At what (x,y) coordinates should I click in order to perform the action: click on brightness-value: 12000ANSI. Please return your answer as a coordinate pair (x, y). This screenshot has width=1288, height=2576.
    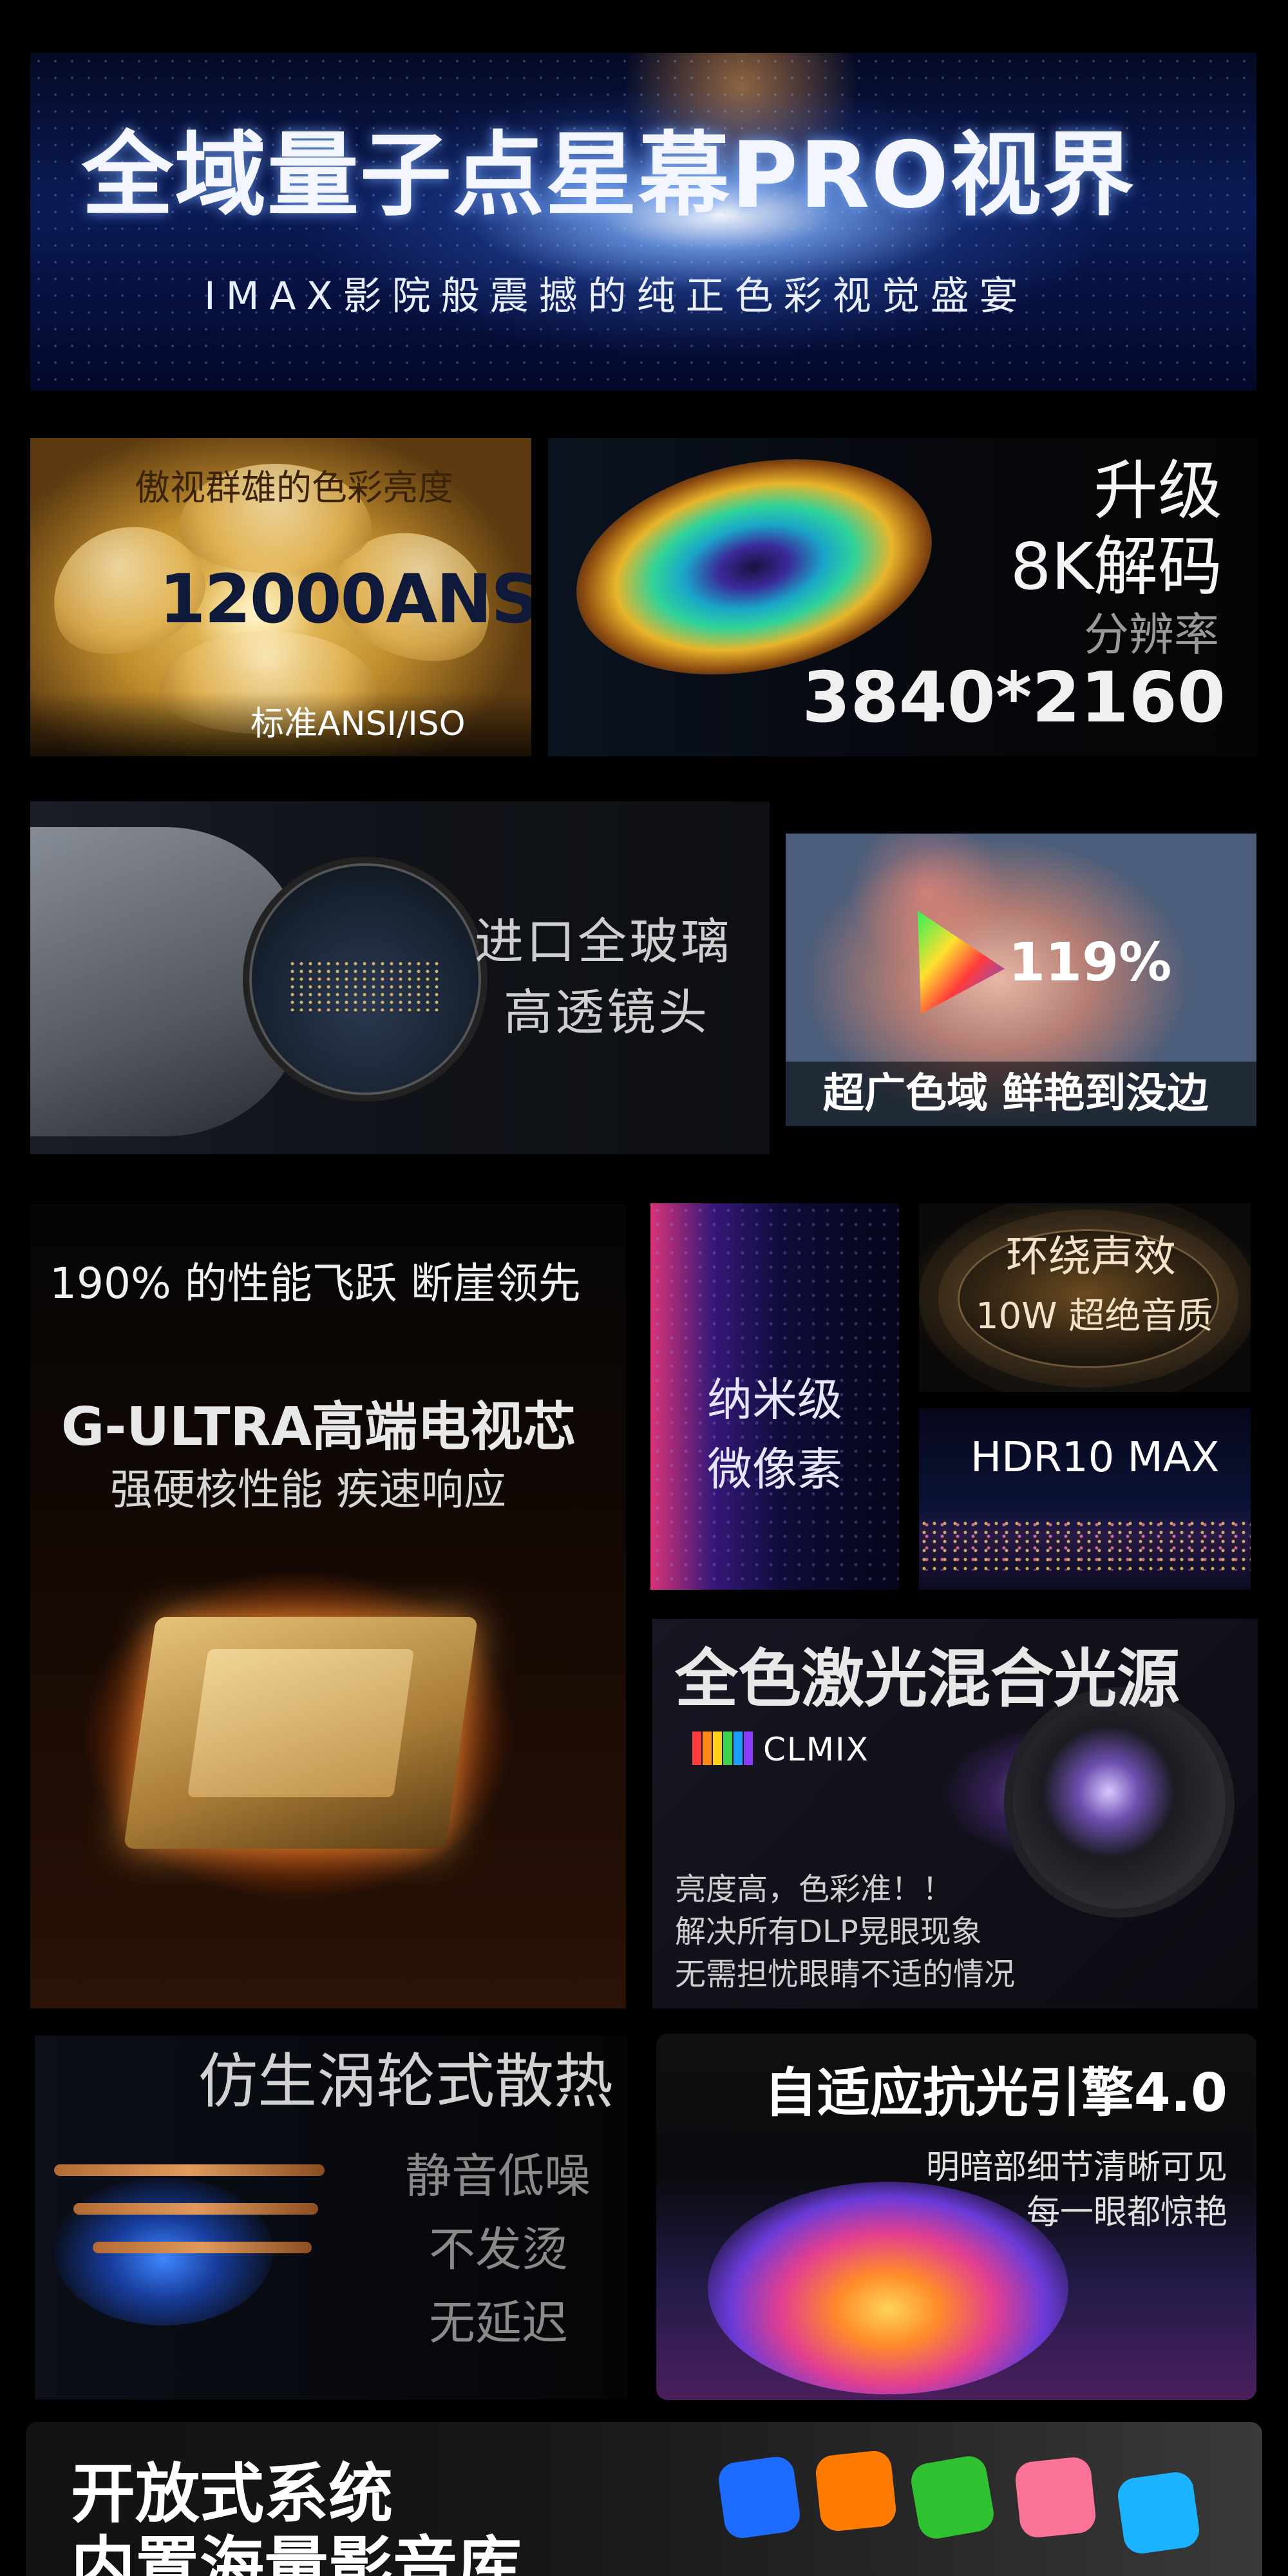
    Looking at the image, I should click on (345, 599).